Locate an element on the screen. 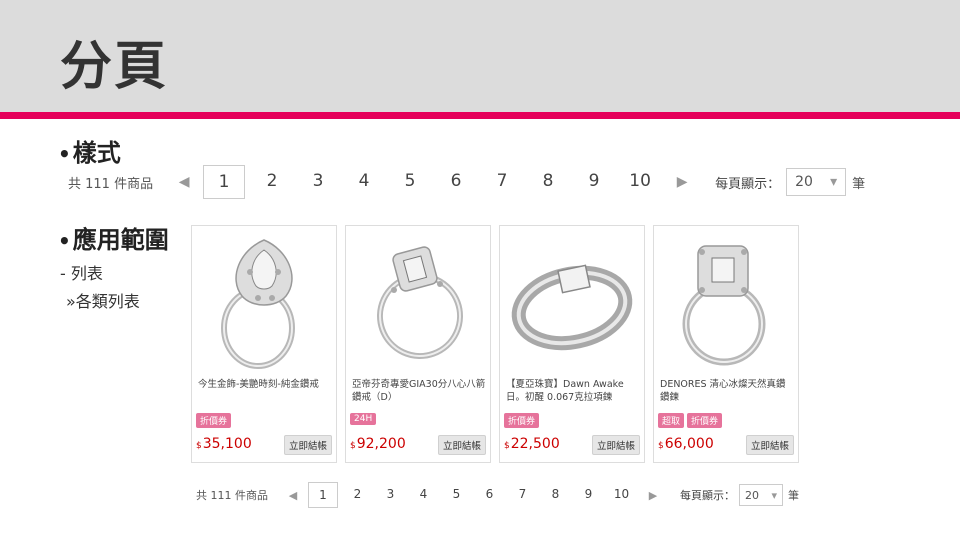 This screenshot has height=540, width=960. product-tags: 超取 折價券 is located at coordinates (690, 420).